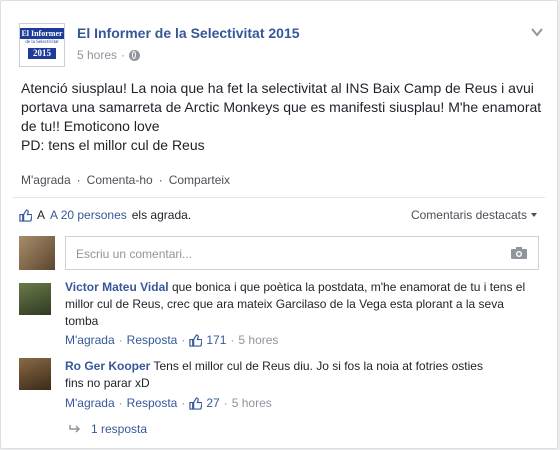  What do you see at coordinates (42, 53) in the screenshot?
I see `logo-text-year: 2015` at bounding box center [42, 53].